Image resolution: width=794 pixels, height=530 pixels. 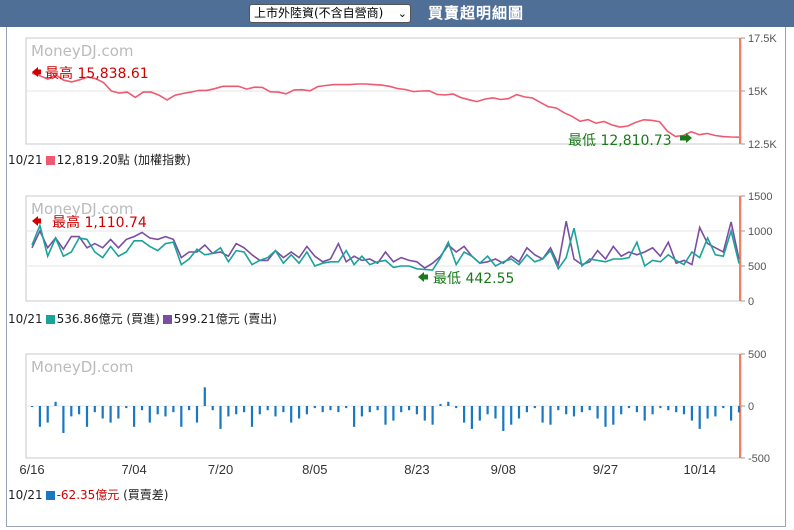 What do you see at coordinates (605, 469) in the screenshot?
I see `x-tick-label: 9/27` at bounding box center [605, 469].